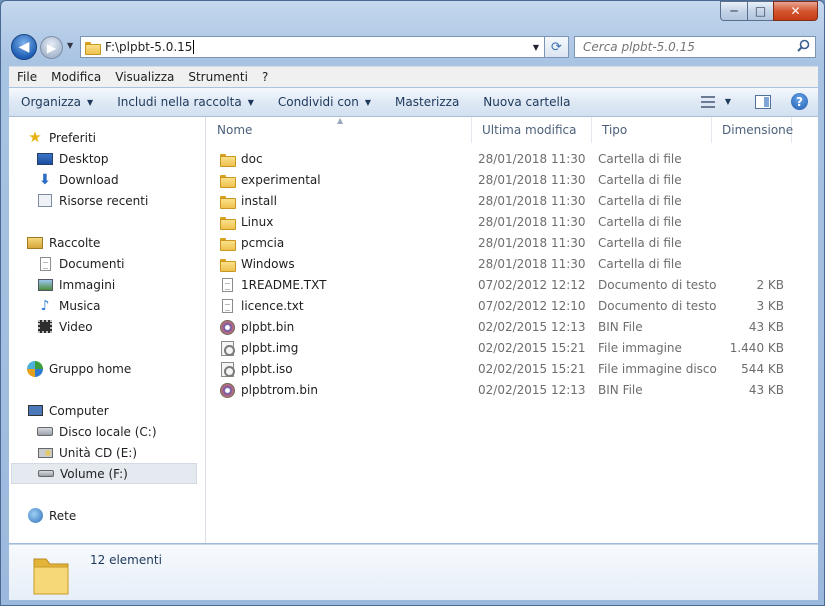  I want to click on homegroup-icon, so click(35, 368).